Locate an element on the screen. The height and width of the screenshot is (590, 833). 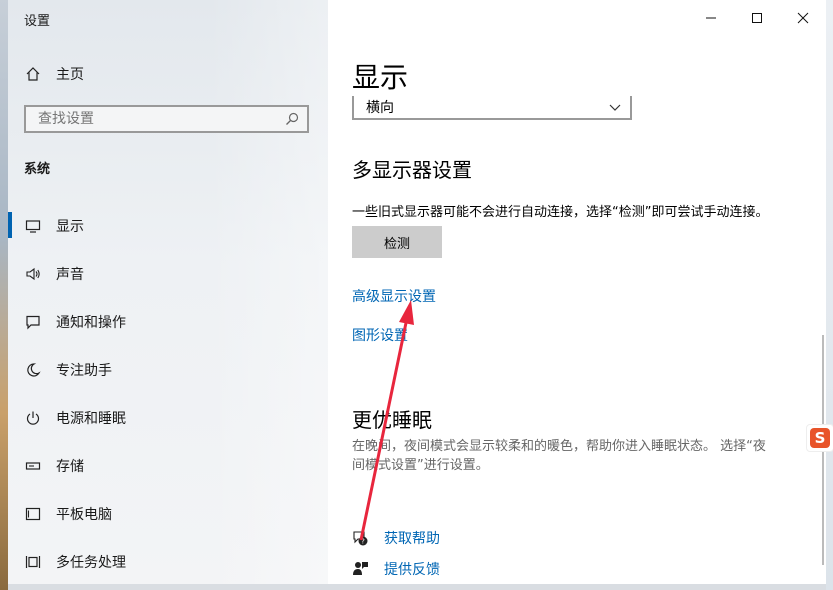
orientation-value: 横向 is located at coordinates (380, 108).